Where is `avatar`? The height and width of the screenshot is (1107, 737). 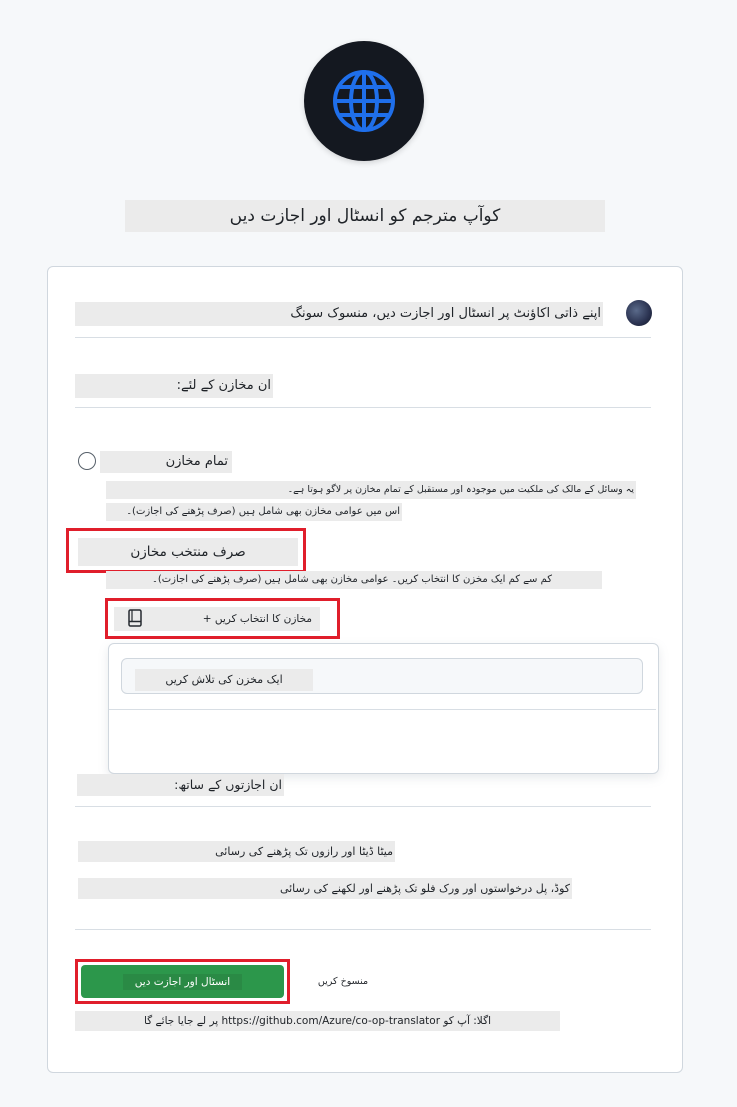 avatar is located at coordinates (639, 313).